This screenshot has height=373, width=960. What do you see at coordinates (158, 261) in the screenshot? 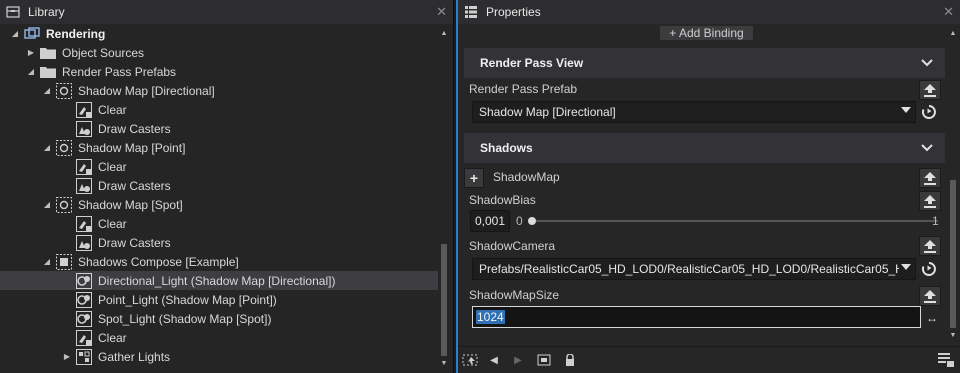
I see `tree-item-label: Shadows Compose [Example]` at bounding box center [158, 261].